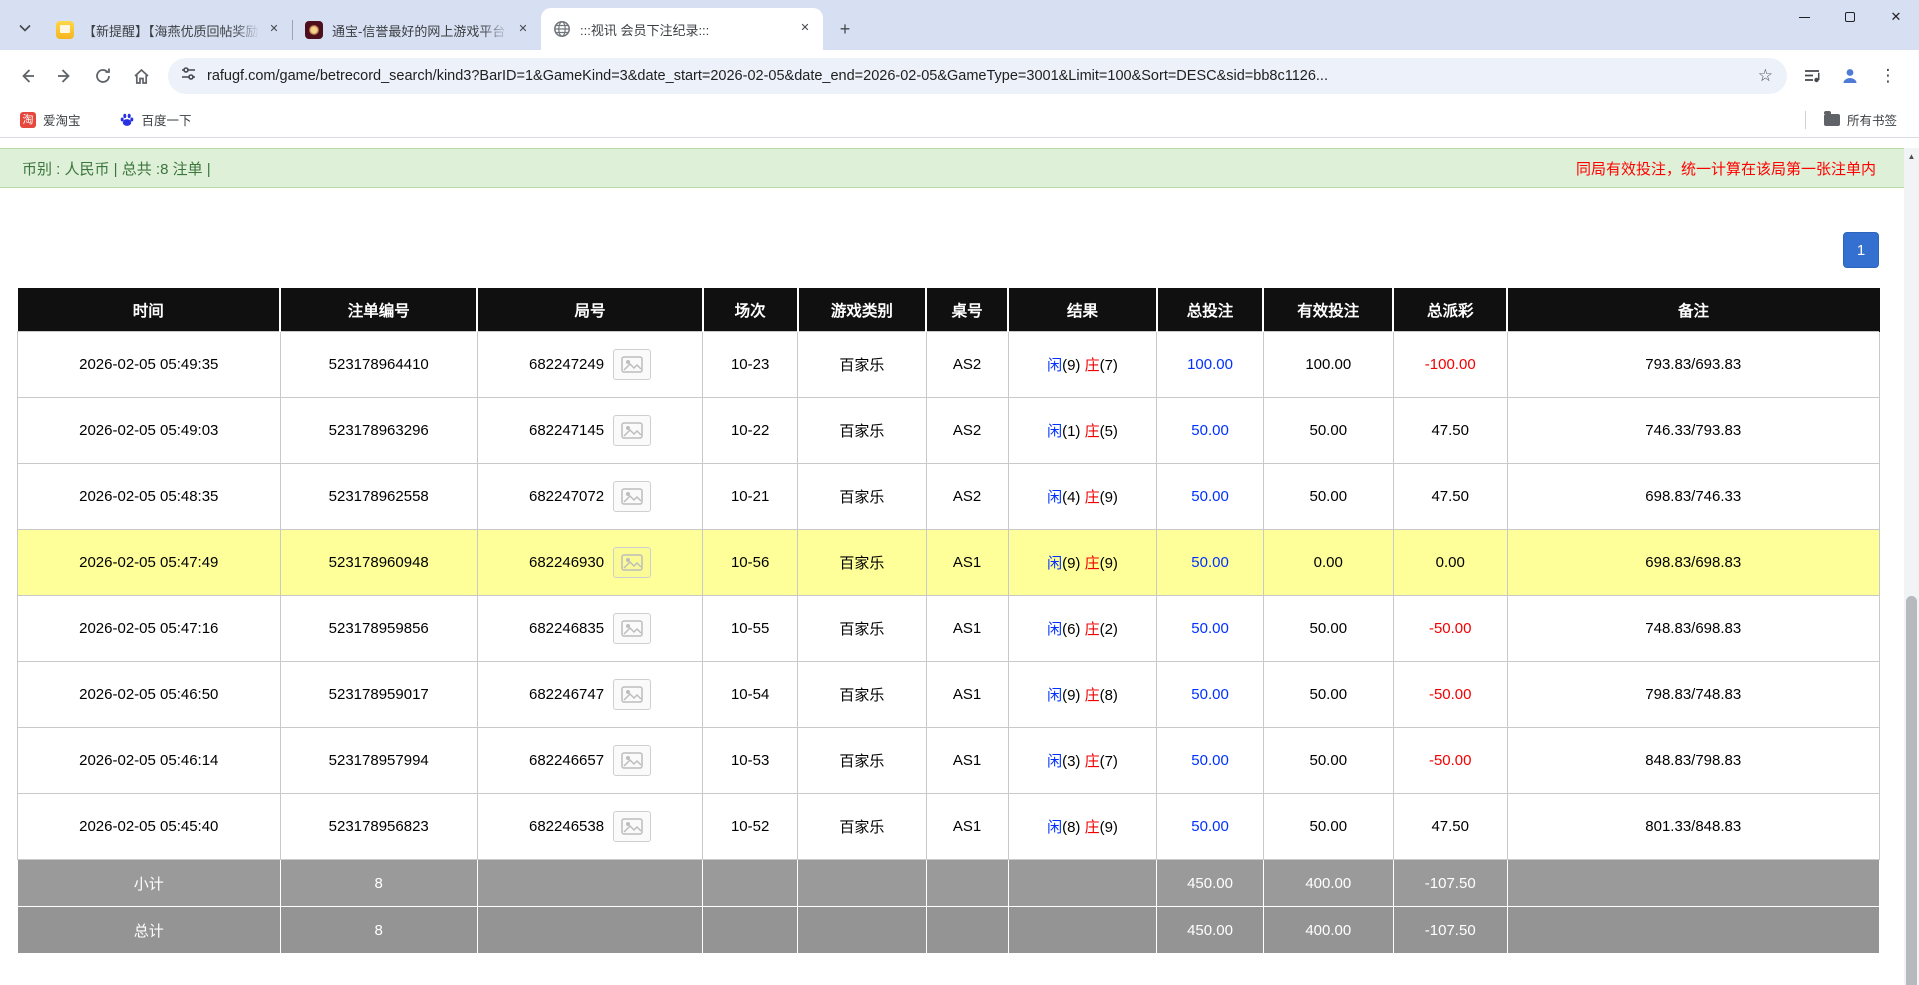 Image resolution: width=1919 pixels, height=985 pixels. Describe the element at coordinates (1804, 17) in the screenshot. I see `window-minimize-button` at that location.